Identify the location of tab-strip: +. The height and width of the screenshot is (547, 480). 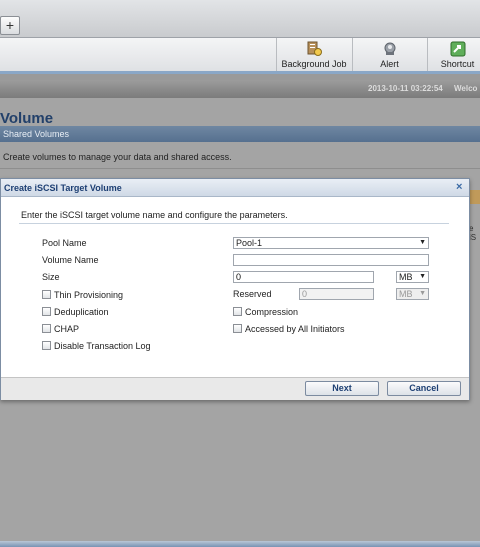
(240, 19).